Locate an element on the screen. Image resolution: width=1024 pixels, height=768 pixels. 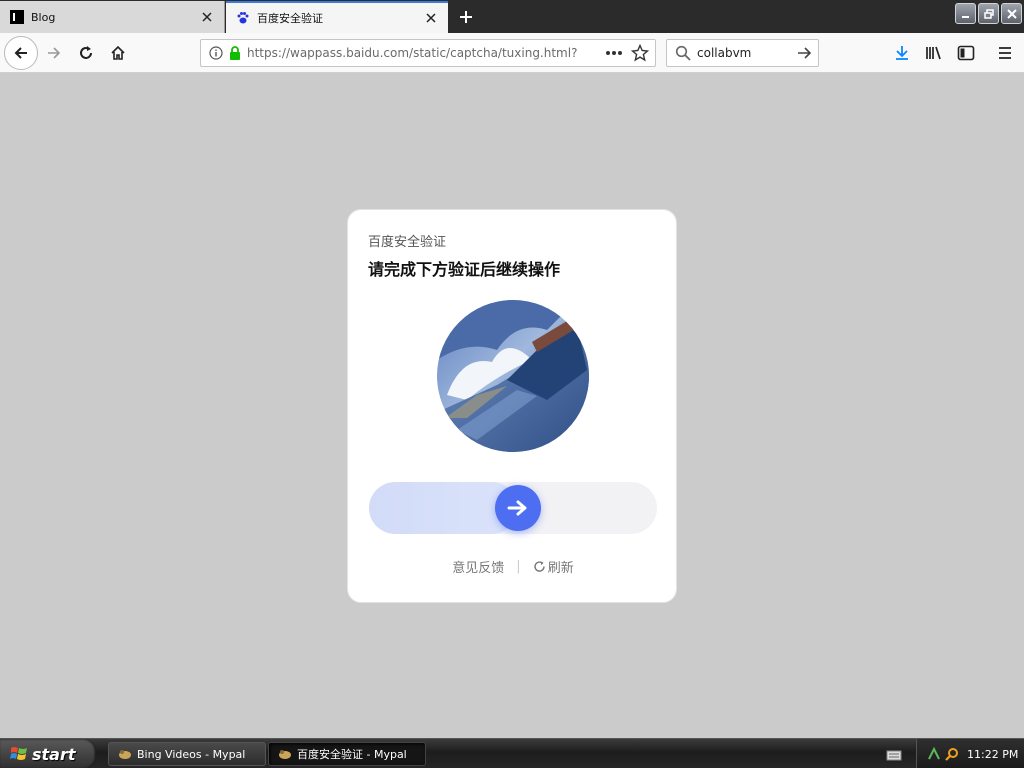
back-arrow-icon is located at coordinates (20, 53).